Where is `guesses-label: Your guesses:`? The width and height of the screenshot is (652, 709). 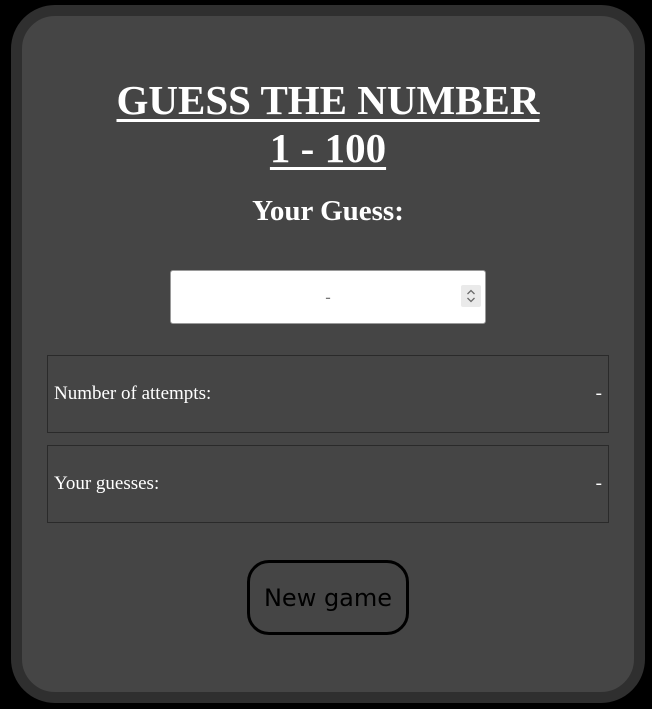 guesses-label: Your guesses: is located at coordinates (107, 483).